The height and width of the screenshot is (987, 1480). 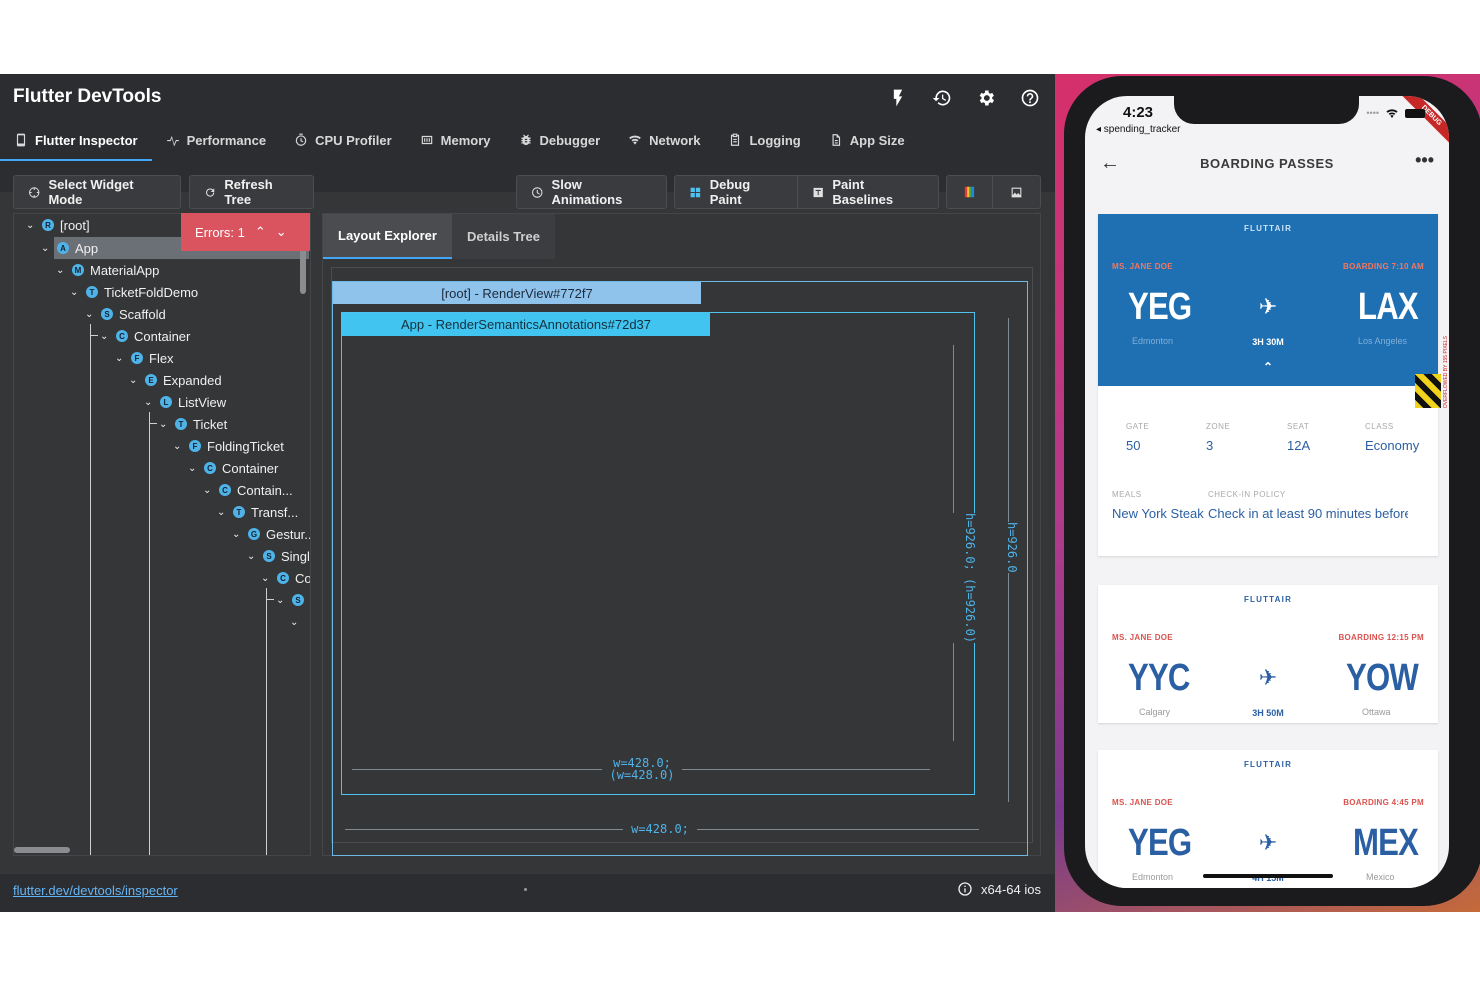 What do you see at coordinates (42, 850) in the screenshot?
I see `tree-horizontal-scrollbar` at bounding box center [42, 850].